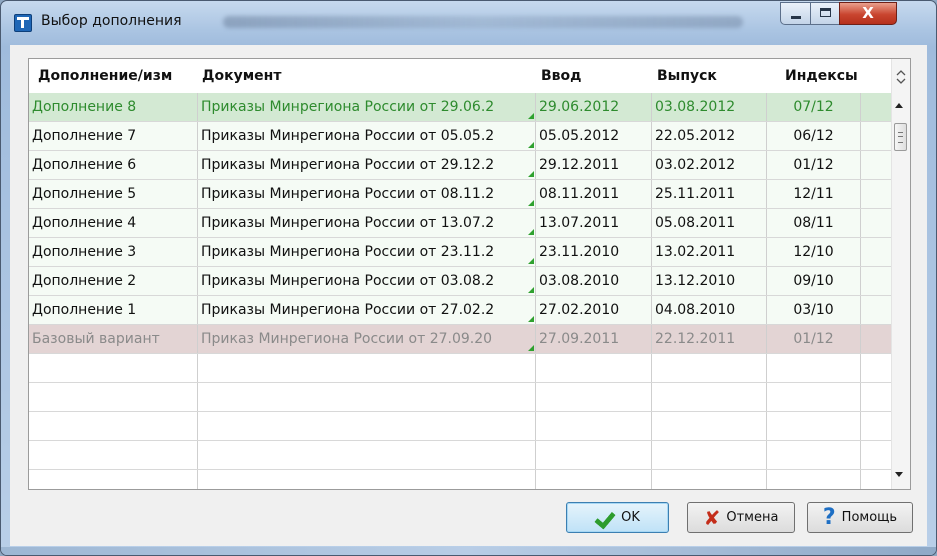 This screenshot has width=937, height=556. What do you see at coordinates (113, 165) in the screenshot?
I see `cell-supplement: Дополнение 6` at bounding box center [113, 165].